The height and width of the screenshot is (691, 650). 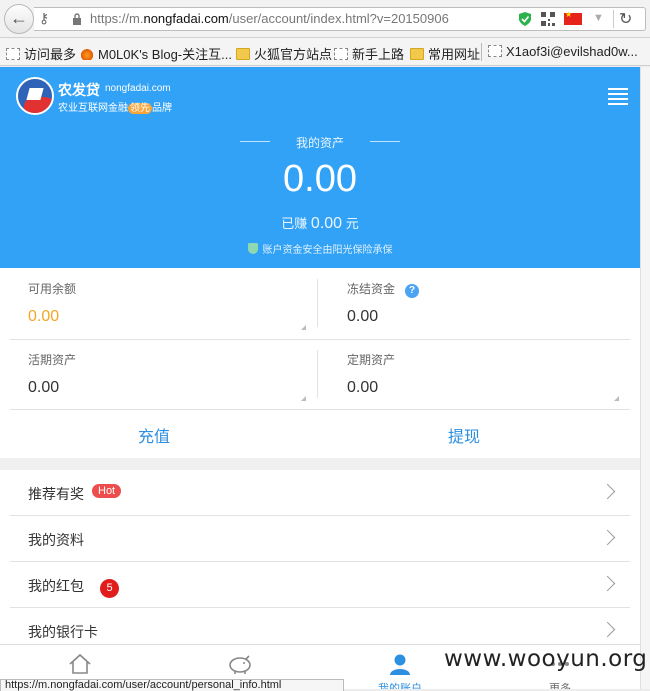 What do you see at coordinates (613, 19) in the screenshot?
I see `toolbar-separator` at bounding box center [613, 19].